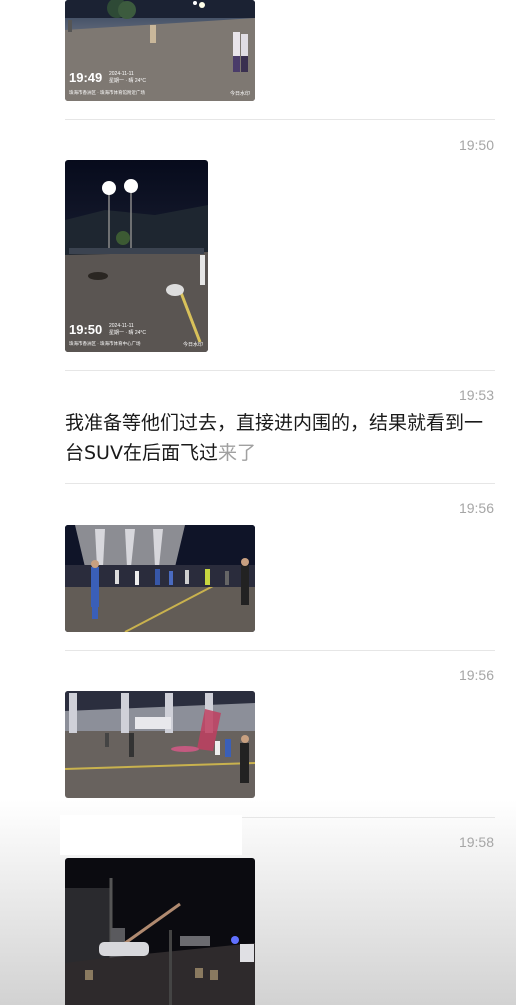 The width and height of the screenshot is (516, 1005). What do you see at coordinates (476, 842) in the screenshot?
I see `message-time: 19:58` at bounding box center [476, 842].